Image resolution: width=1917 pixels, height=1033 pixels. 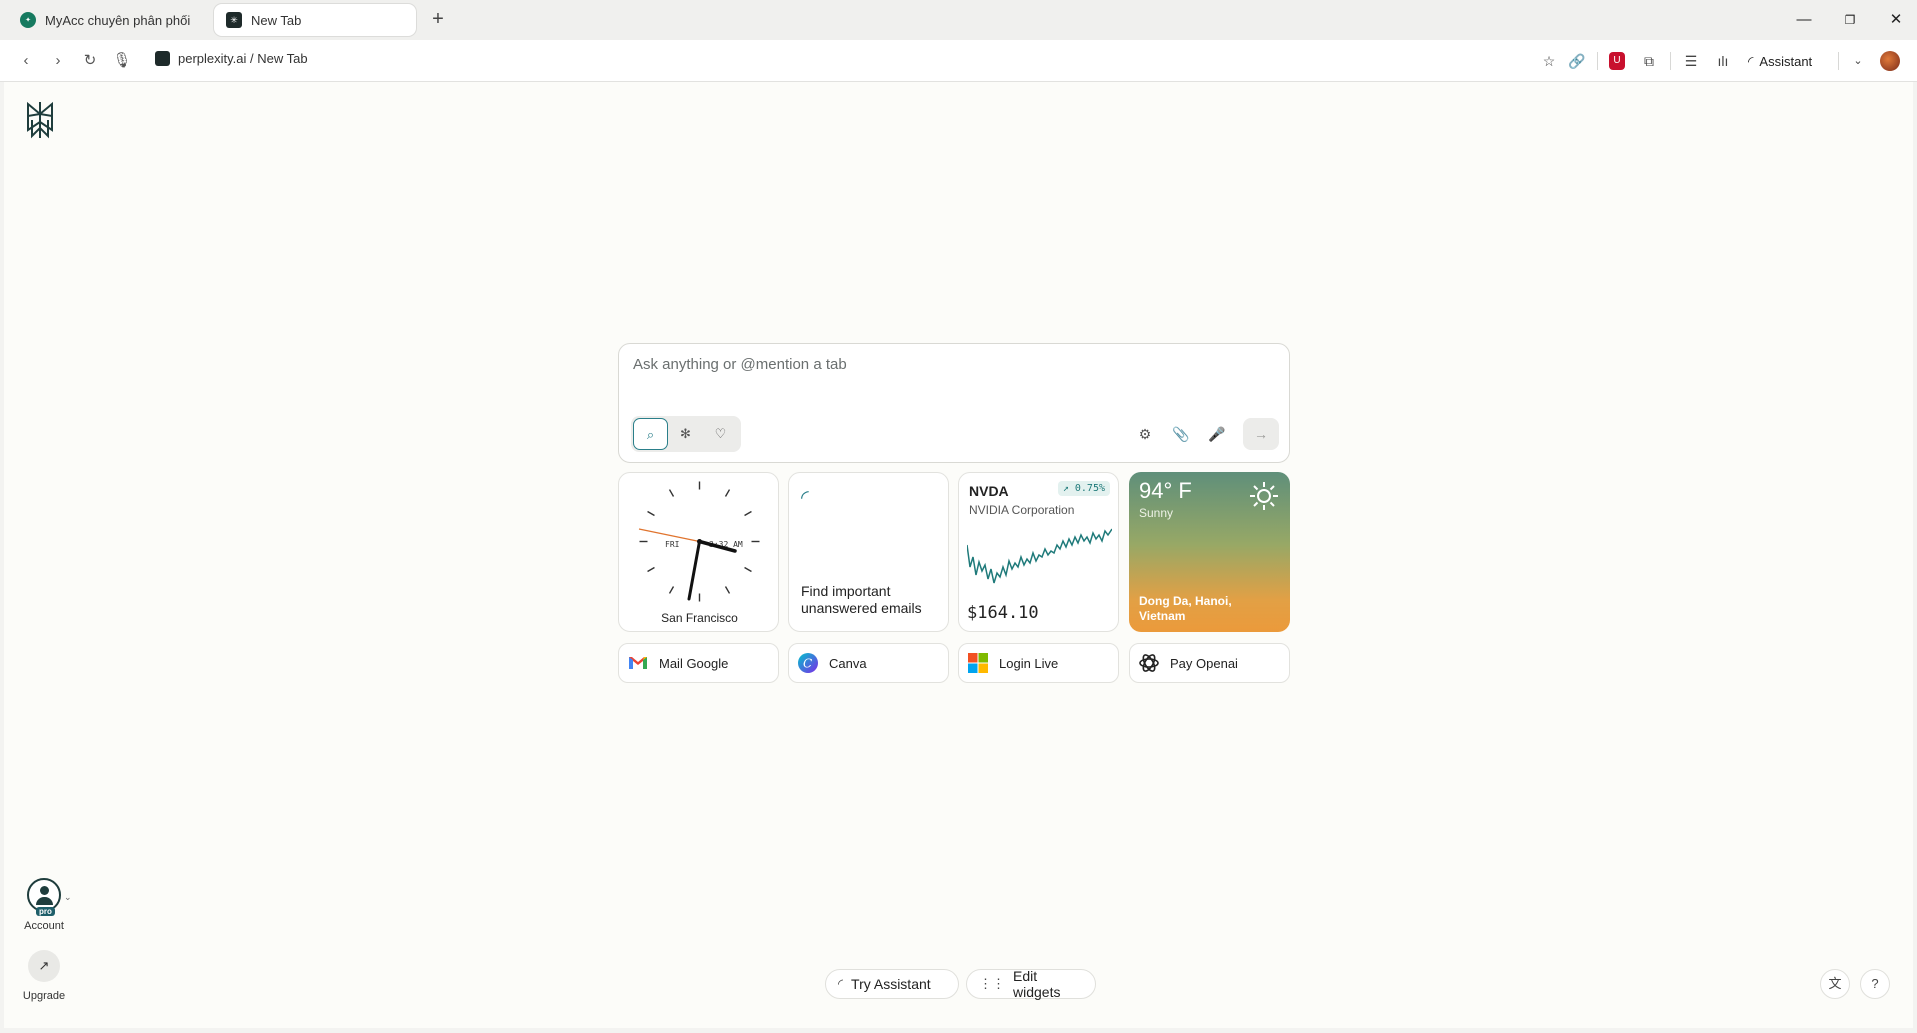 What do you see at coordinates (1804, 20) in the screenshot?
I see `minimize-icon: —` at bounding box center [1804, 20].